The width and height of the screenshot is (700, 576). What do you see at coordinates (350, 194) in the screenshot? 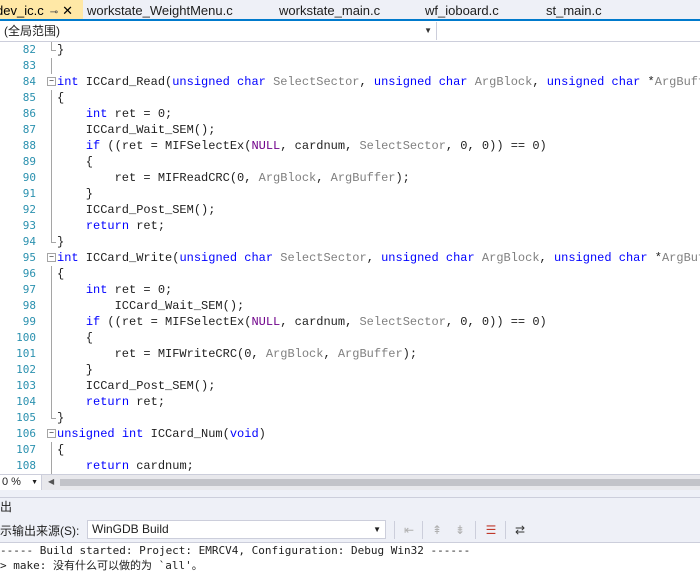
I see `code-line: 91 }` at bounding box center [350, 194].